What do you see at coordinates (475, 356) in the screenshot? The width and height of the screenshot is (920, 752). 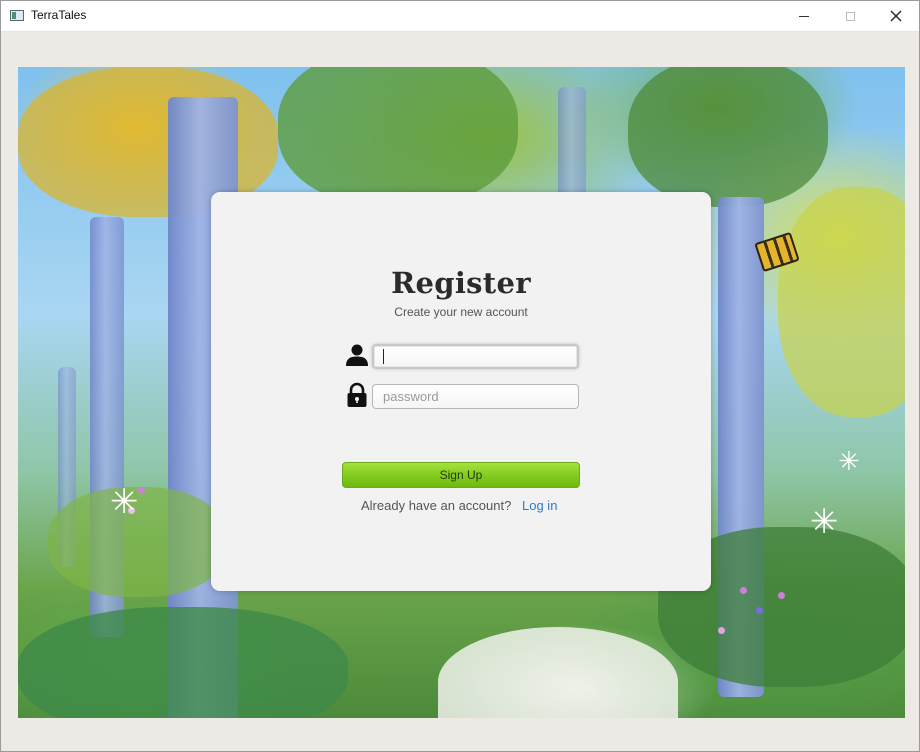 I see `username-field` at bounding box center [475, 356].